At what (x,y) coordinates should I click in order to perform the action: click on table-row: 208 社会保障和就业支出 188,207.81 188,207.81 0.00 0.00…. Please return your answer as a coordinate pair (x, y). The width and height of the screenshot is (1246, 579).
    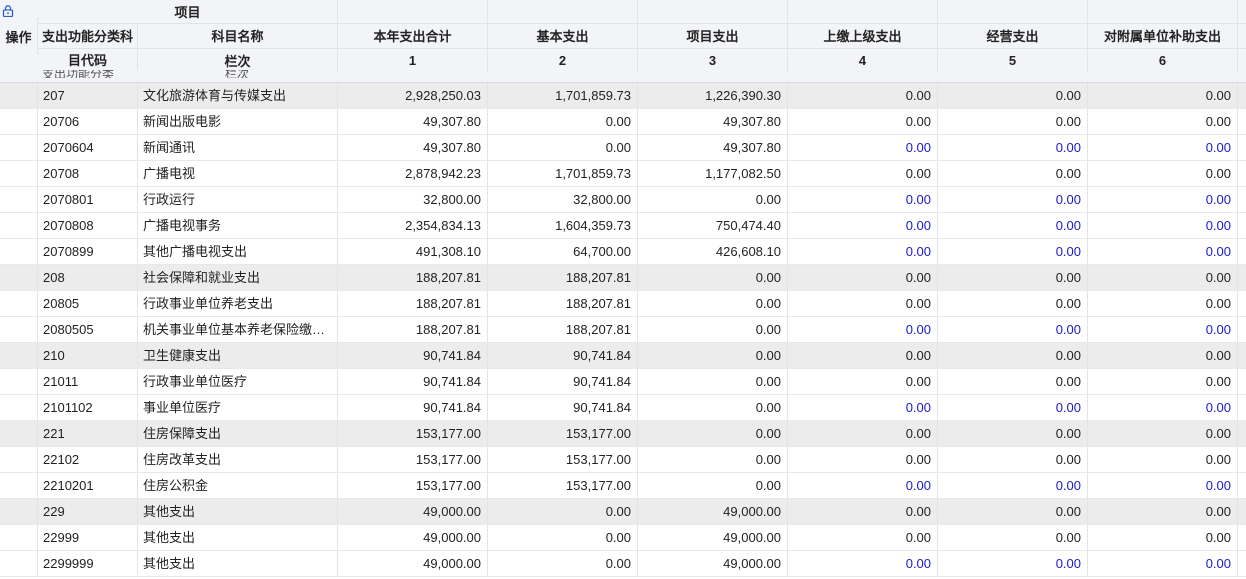
    Looking at the image, I should click on (623, 278).